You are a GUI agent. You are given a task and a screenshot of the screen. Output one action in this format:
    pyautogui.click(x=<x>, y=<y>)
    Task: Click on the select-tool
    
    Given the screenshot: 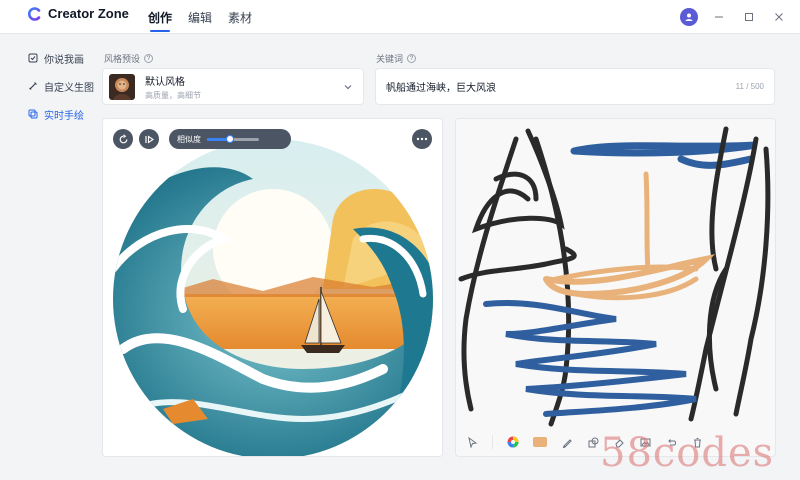 What is the action you would take?
    pyautogui.click(x=472, y=442)
    